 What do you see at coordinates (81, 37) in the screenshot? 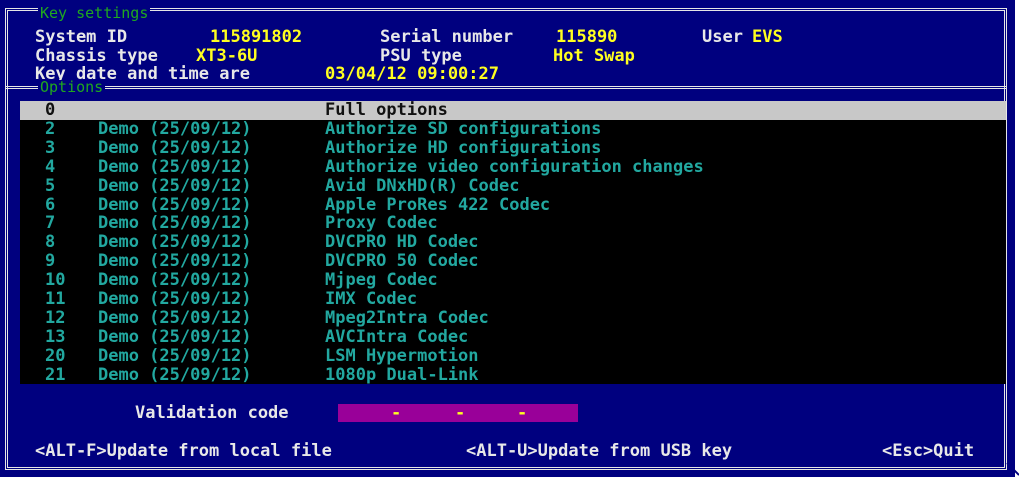
I see `system-id-label: System ID` at bounding box center [81, 37].